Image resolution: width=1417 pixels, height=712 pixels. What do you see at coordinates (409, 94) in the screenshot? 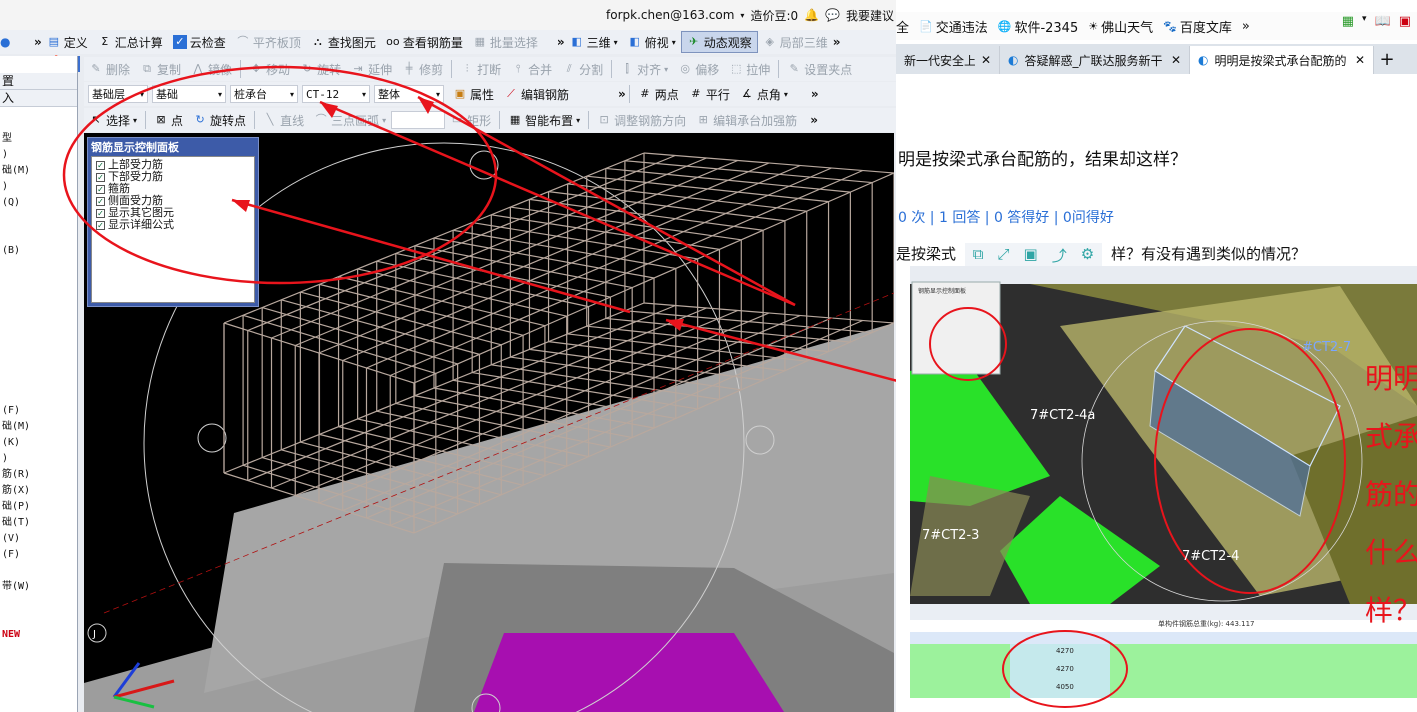
I see `part-select: 整体 ▾` at bounding box center [409, 94].